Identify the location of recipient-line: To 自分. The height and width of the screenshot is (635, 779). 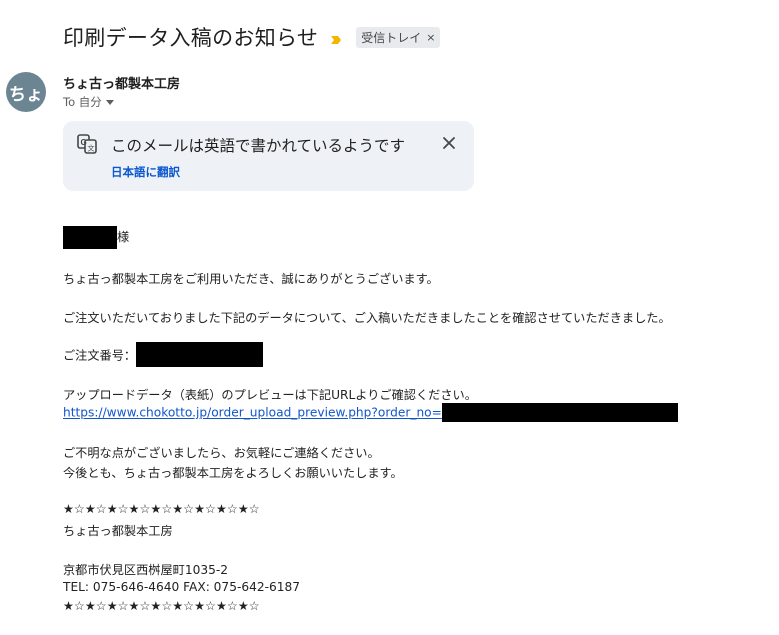
(88, 102).